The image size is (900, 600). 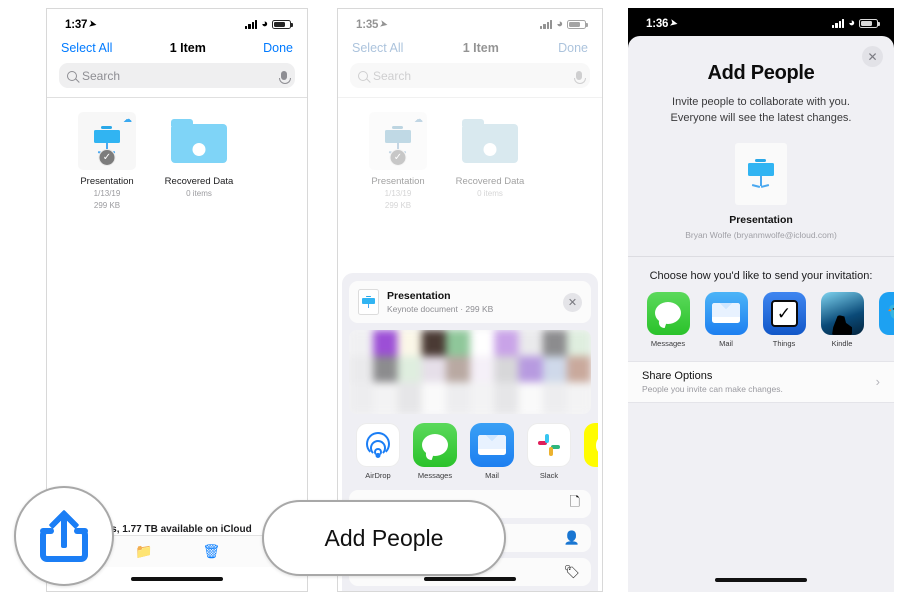 I want to click on mail-icon, so click(x=726, y=313).